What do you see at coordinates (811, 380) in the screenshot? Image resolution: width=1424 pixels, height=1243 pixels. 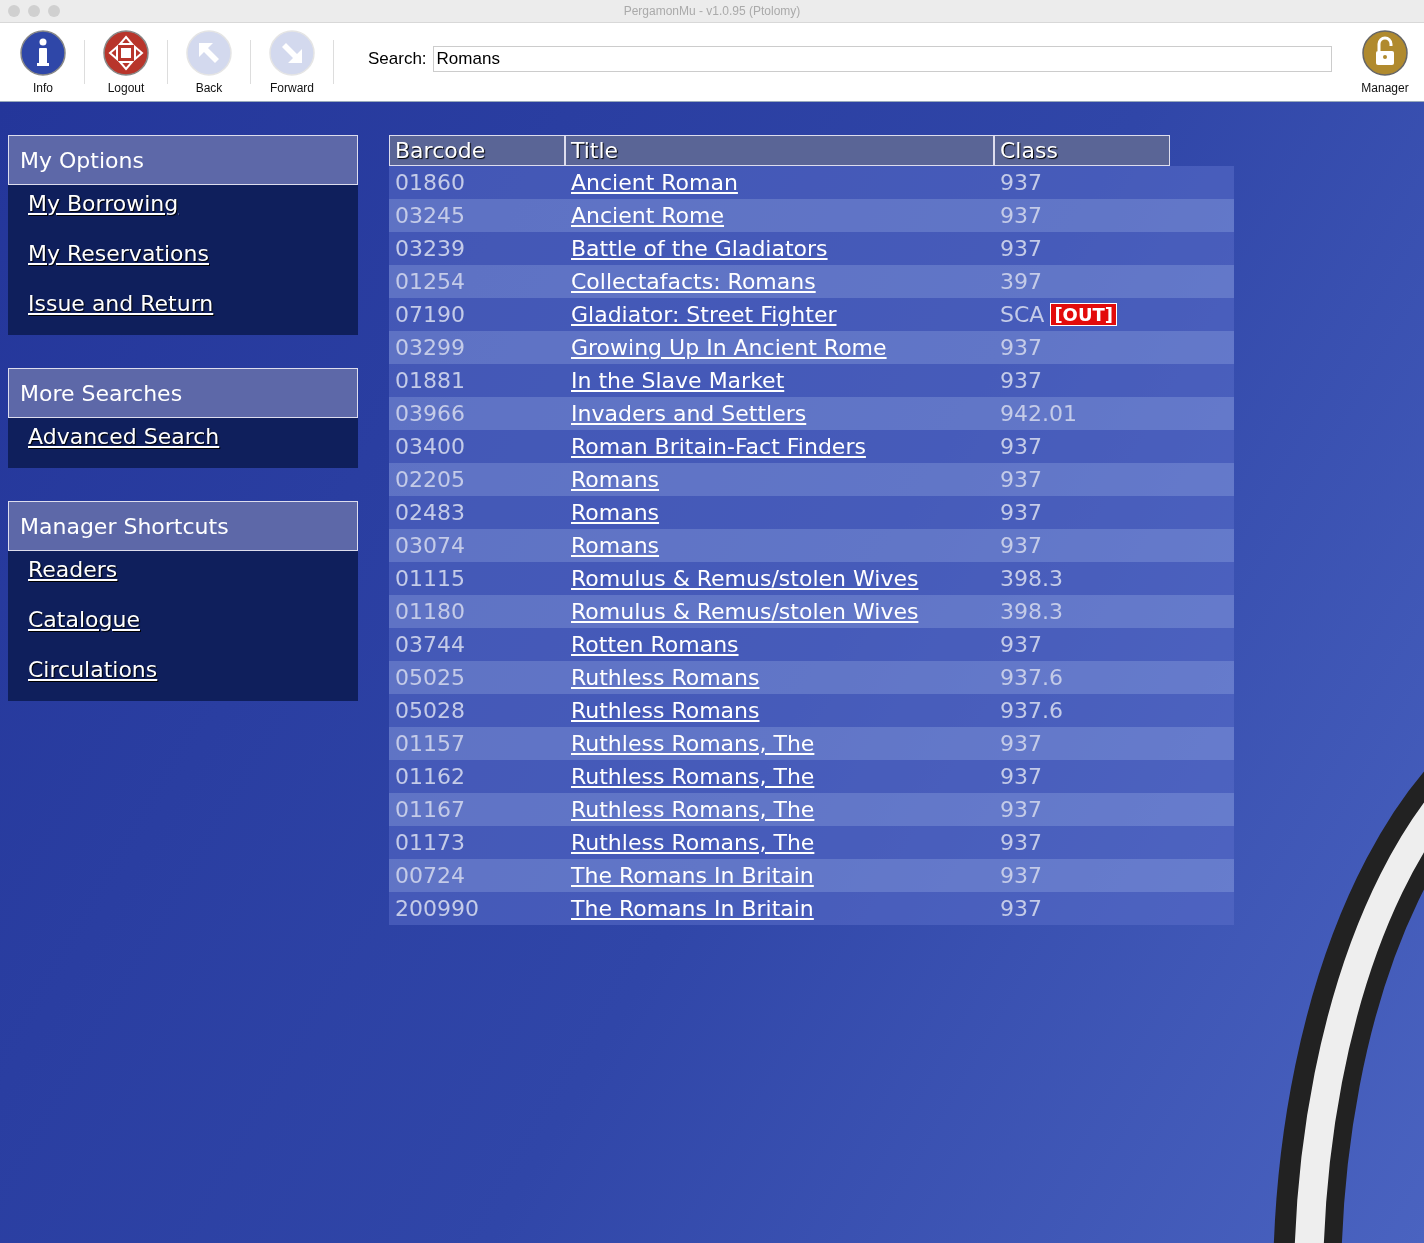 I see `table-row: 01881 In the Slave Market 937` at bounding box center [811, 380].